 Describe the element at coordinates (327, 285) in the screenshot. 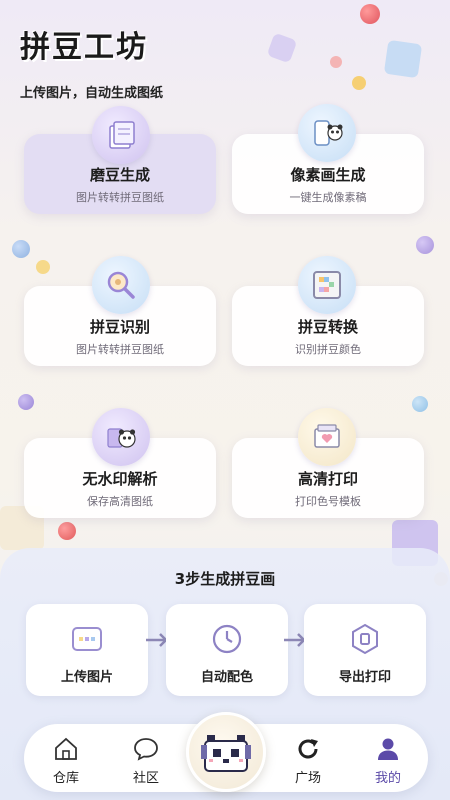

I see `pixel-frame-icon` at that location.